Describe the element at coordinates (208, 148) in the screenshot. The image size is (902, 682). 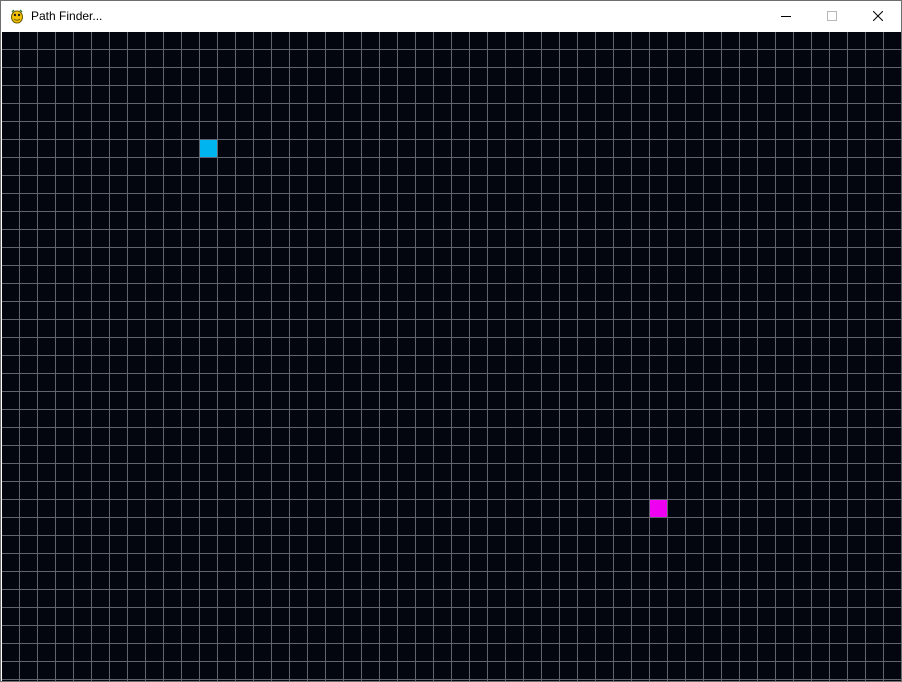
I see `start-node` at that location.